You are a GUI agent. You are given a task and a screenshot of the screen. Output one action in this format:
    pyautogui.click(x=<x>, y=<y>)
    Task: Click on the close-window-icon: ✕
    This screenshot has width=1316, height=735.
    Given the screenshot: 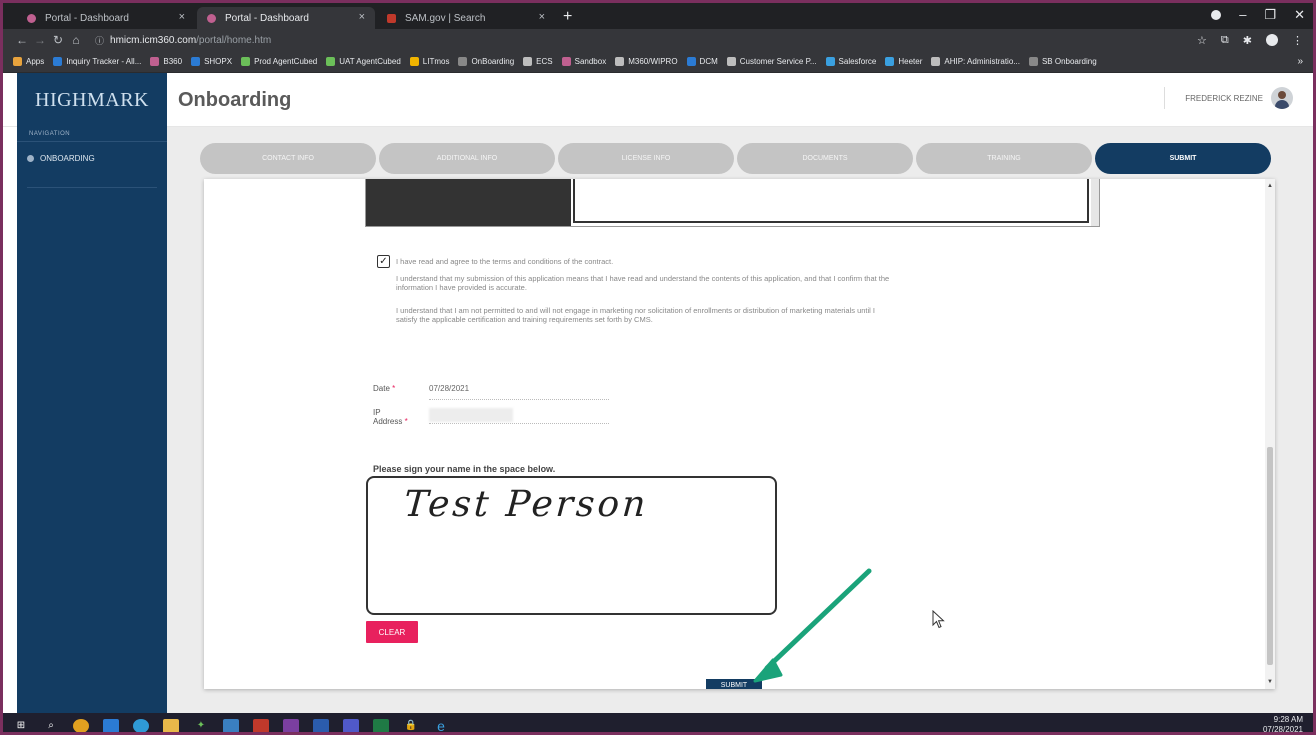 What is the action you would take?
    pyautogui.click(x=1299, y=15)
    